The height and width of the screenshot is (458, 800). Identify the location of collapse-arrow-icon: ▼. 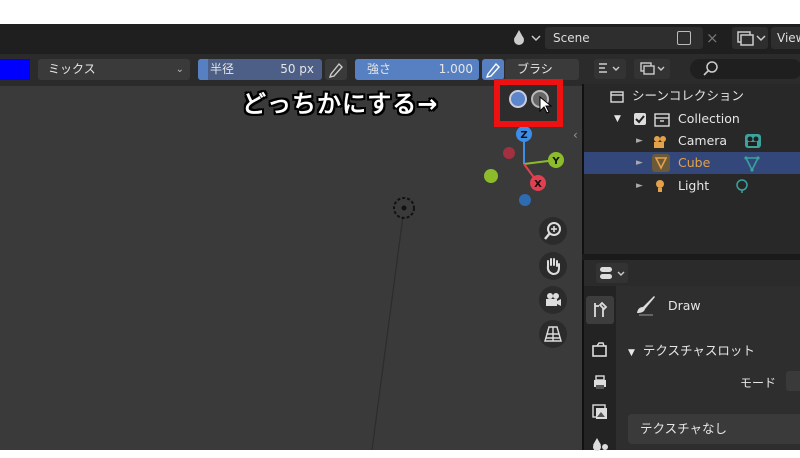
(631, 353).